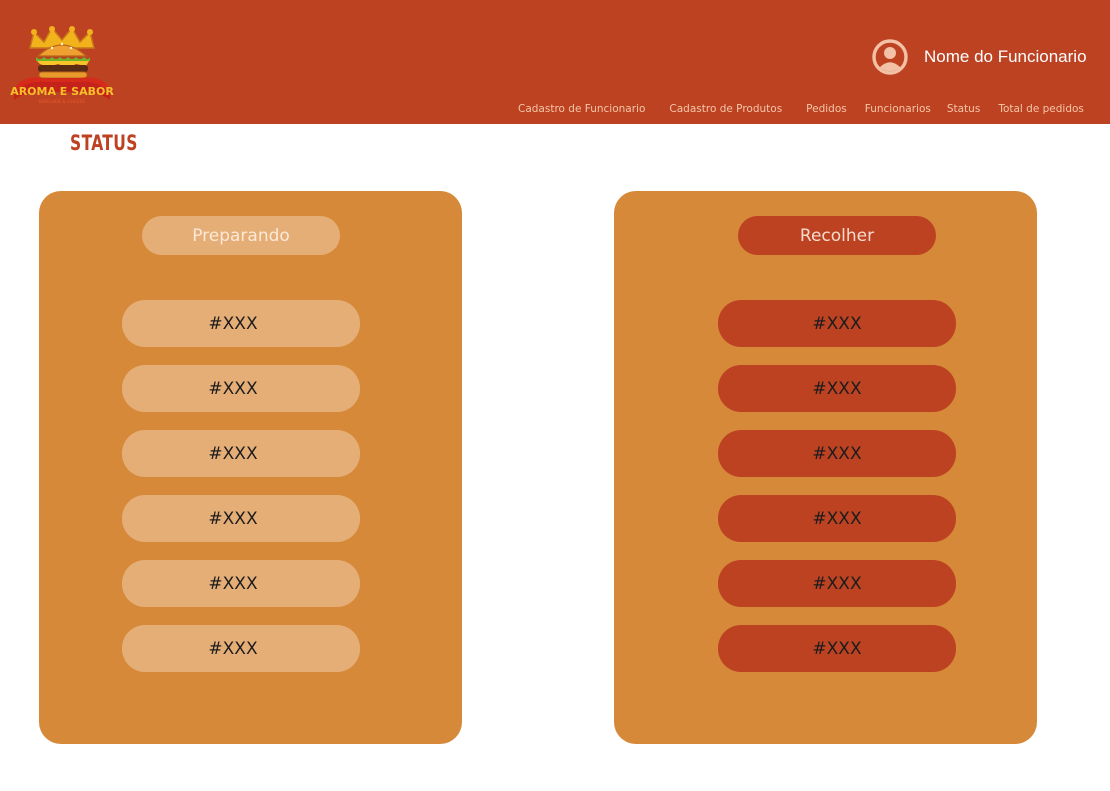 Image resolution: width=1110 pixels, height=791 pixels. What do you see at coordinates (1041, 109) in the screenshot?
I see `nav-total-pedidos: Total de pedidos` at bounding box center [1041, 109].